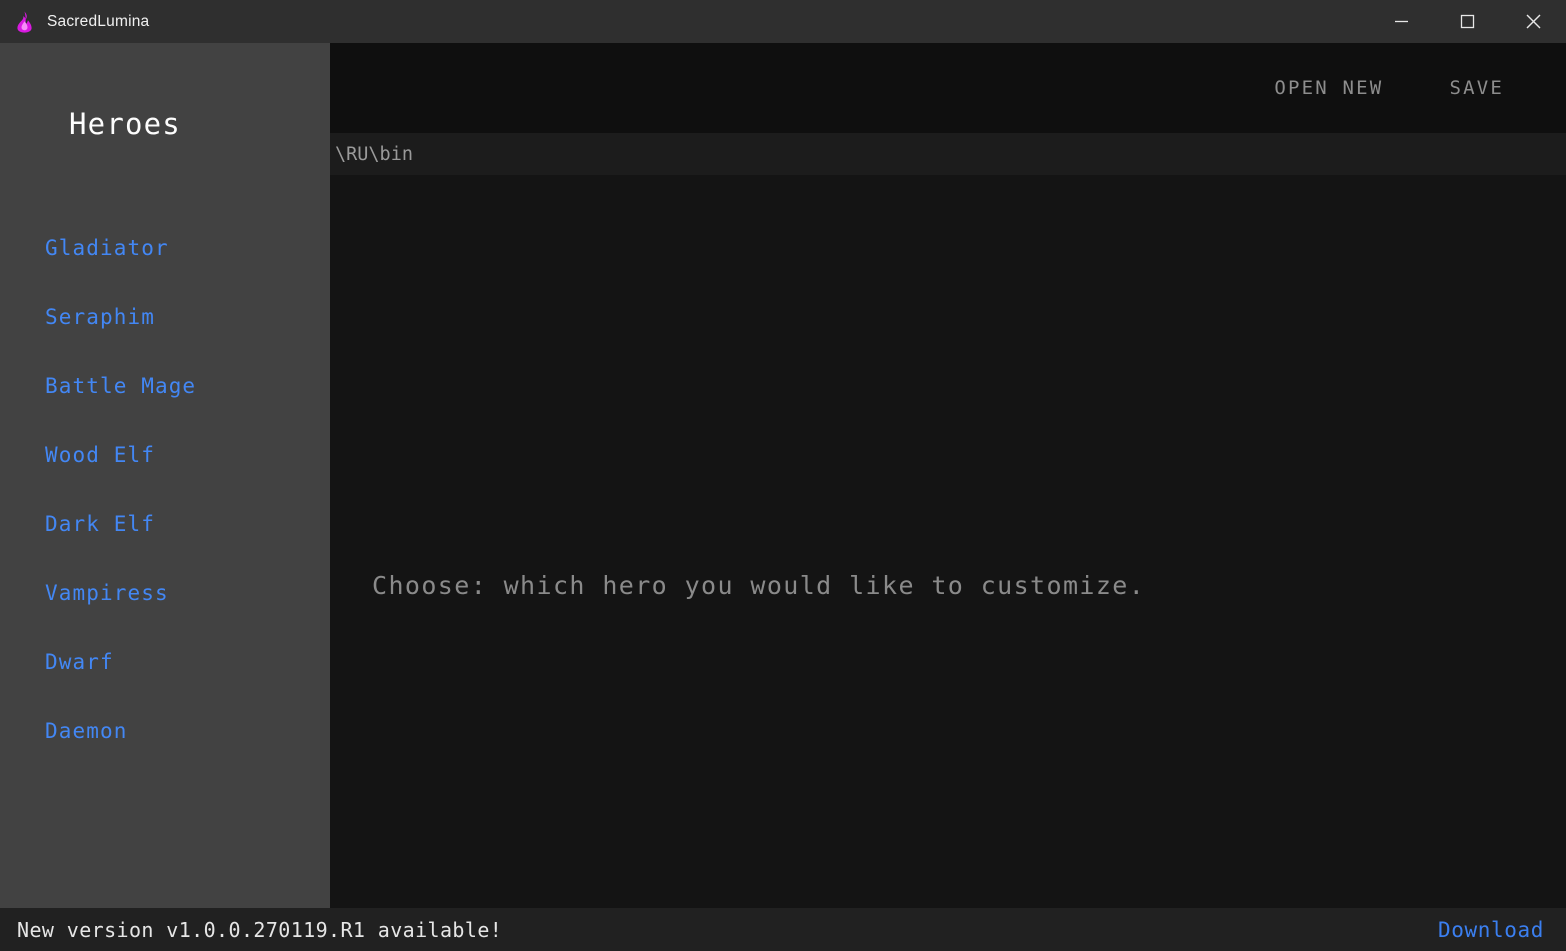  What do you see at coordinates (98, 21) in the screenshot?
I see `window-title: SacredLumina` at bounding box center [98, 21].